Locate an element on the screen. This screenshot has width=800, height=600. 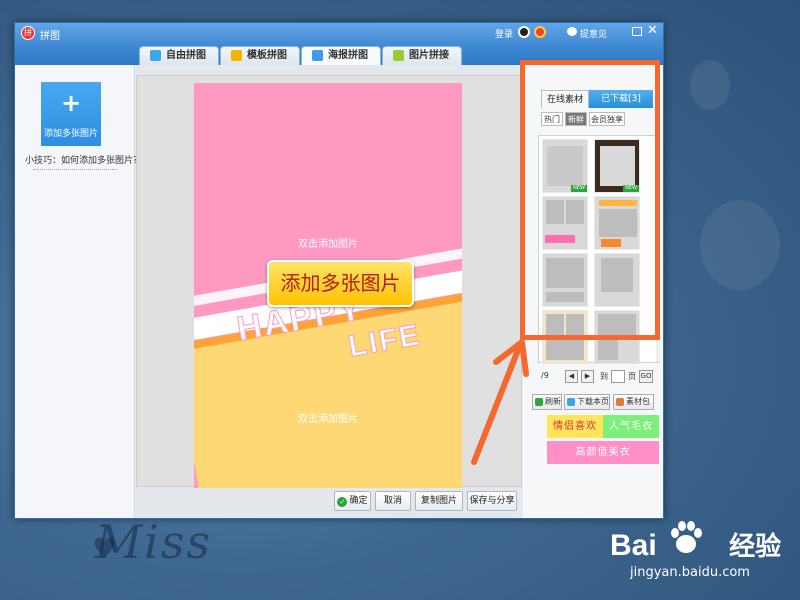
promo-couple: 情侣喜欢 is located at coordinates (575, 426).